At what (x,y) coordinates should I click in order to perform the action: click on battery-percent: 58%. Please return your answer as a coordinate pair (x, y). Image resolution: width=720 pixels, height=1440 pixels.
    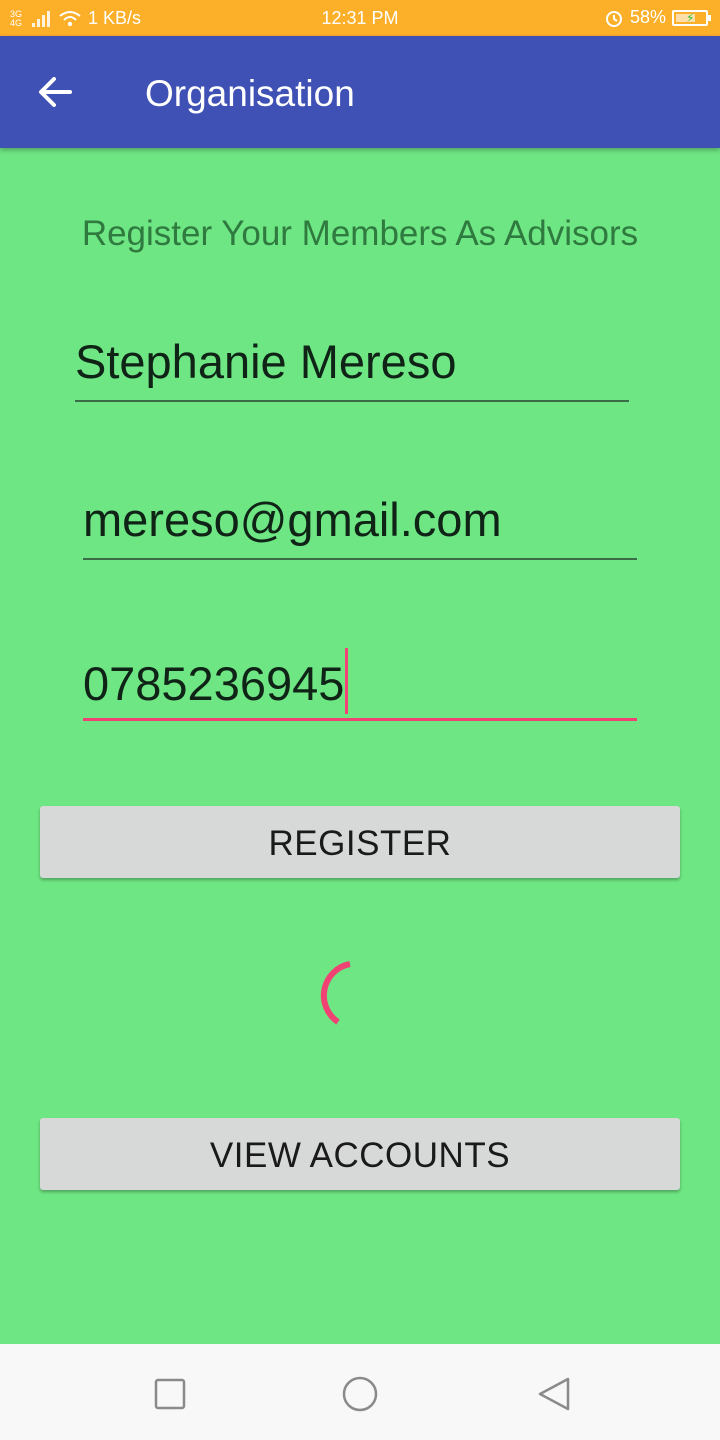
    Looking at the image, I should click on (647, 17).